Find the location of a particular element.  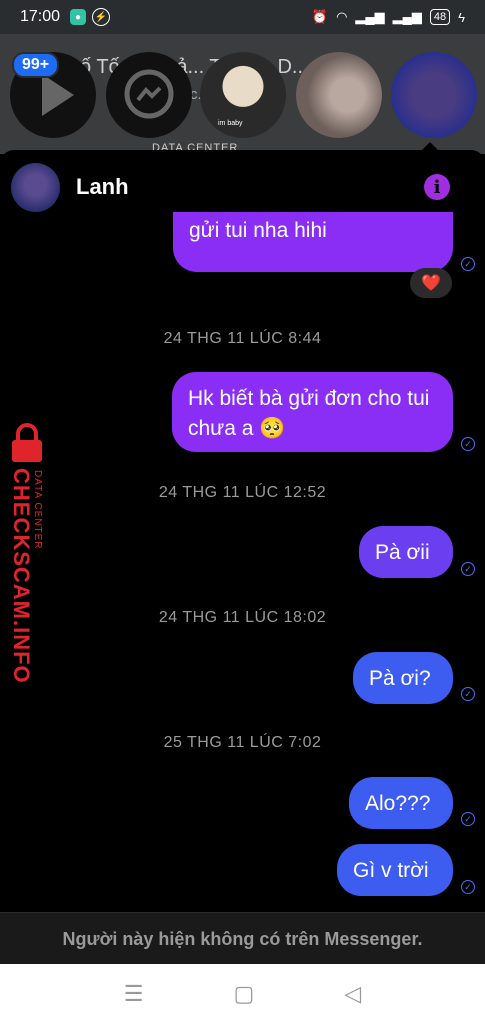

chat-heads-row: im baby 99+ is located at coordinates (242, 97).